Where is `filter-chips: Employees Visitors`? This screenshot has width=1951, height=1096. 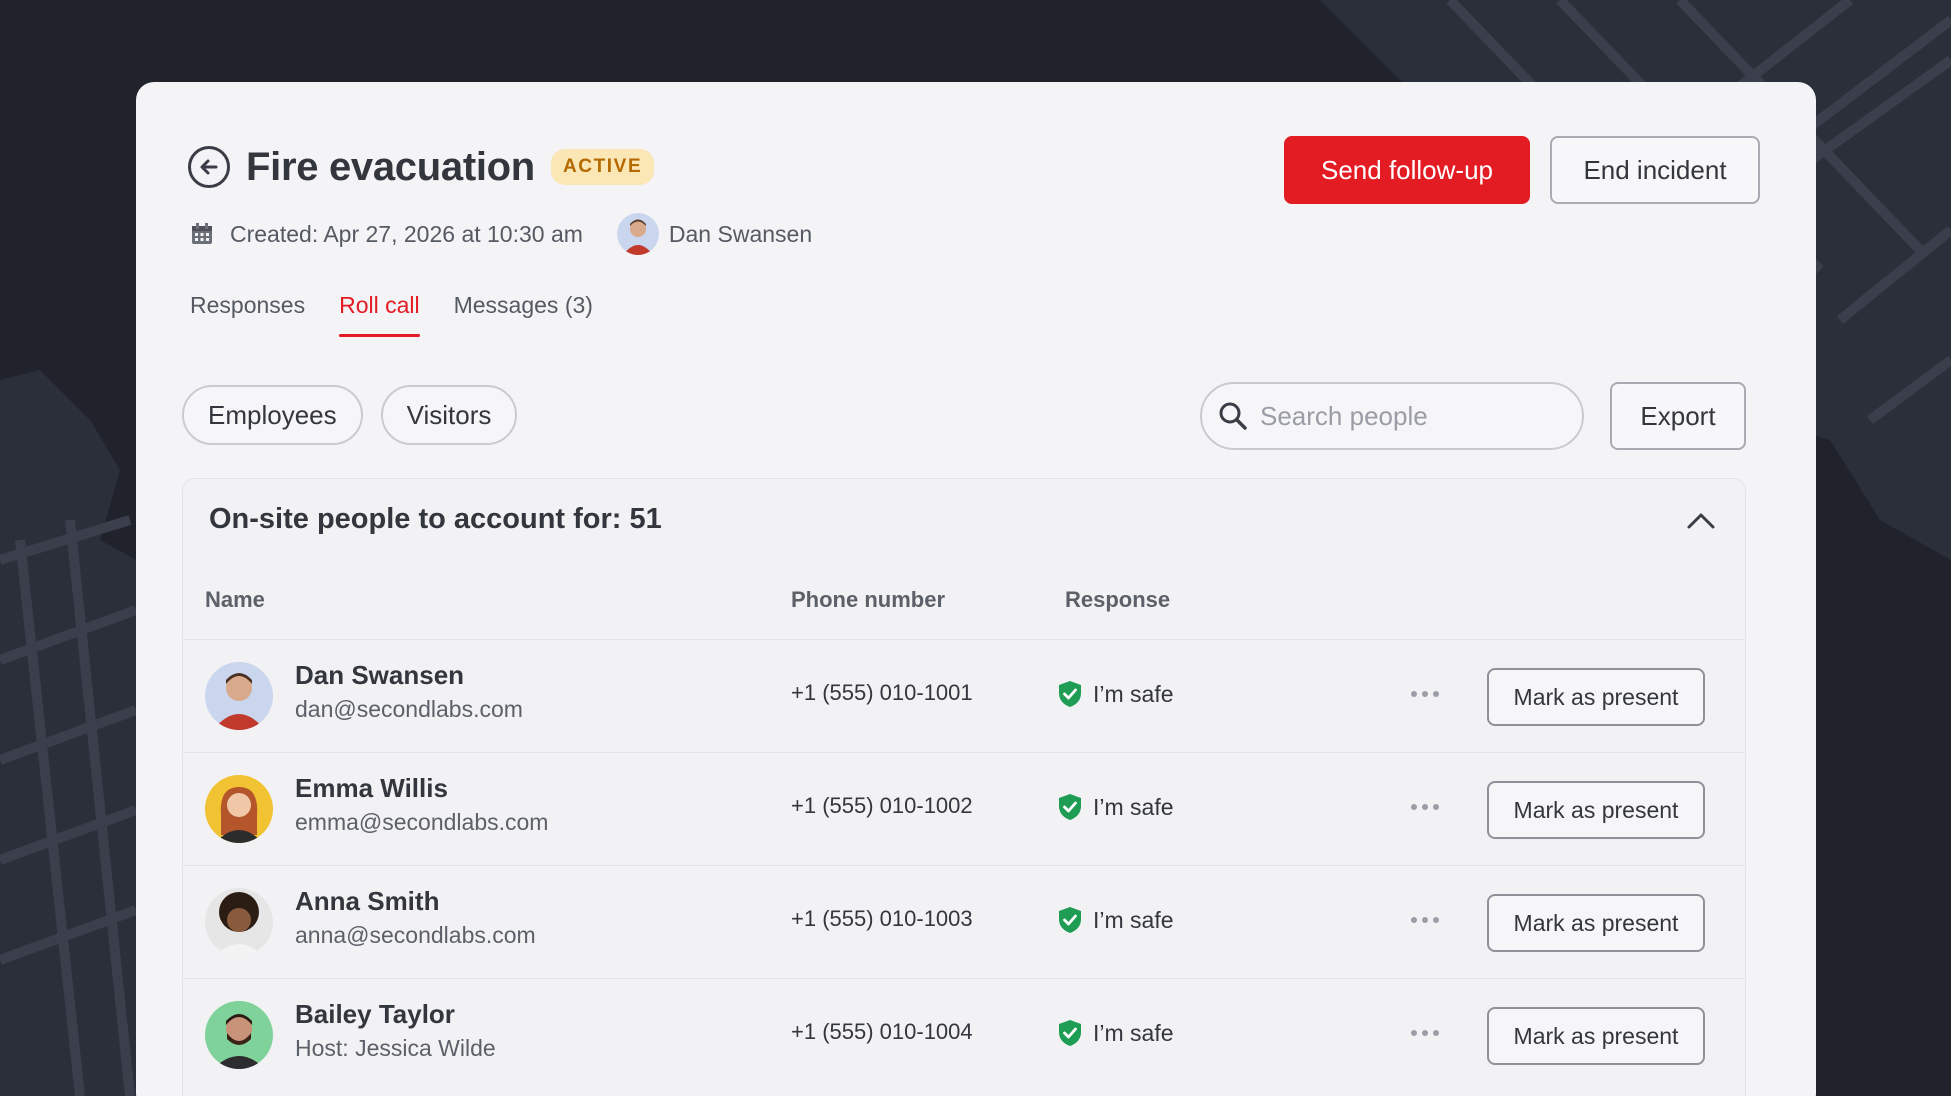
filter-chips: Employees Visitors is located at coordinates (350, 415).